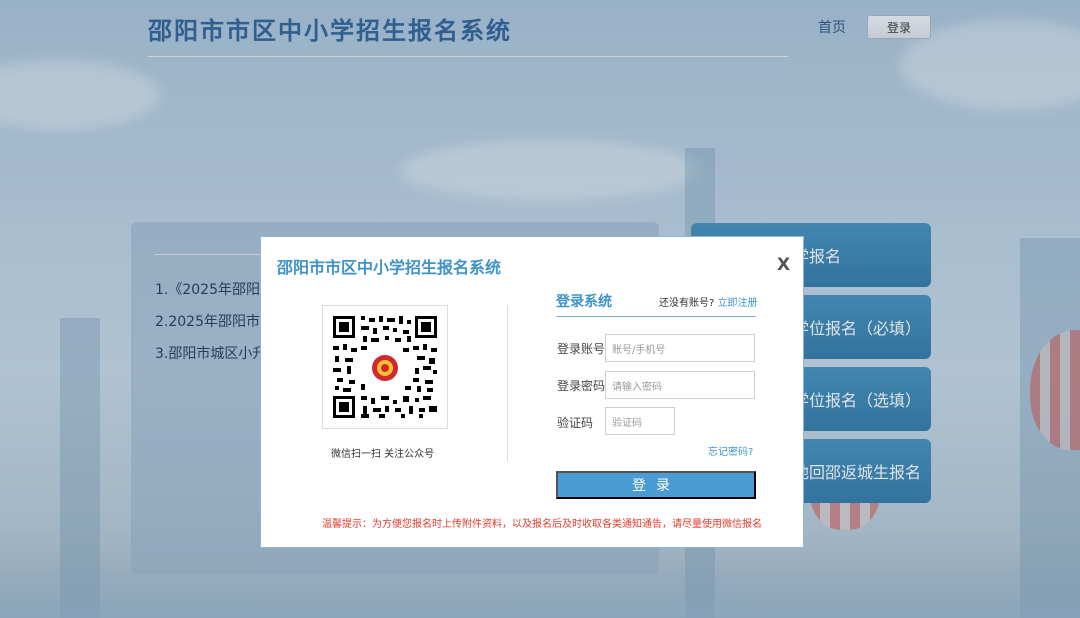  What do you see at coordinates (730, 450) in the screenshot?
I see `forgot-password-link: 忘记密码?` at bounding box center [730, 450].